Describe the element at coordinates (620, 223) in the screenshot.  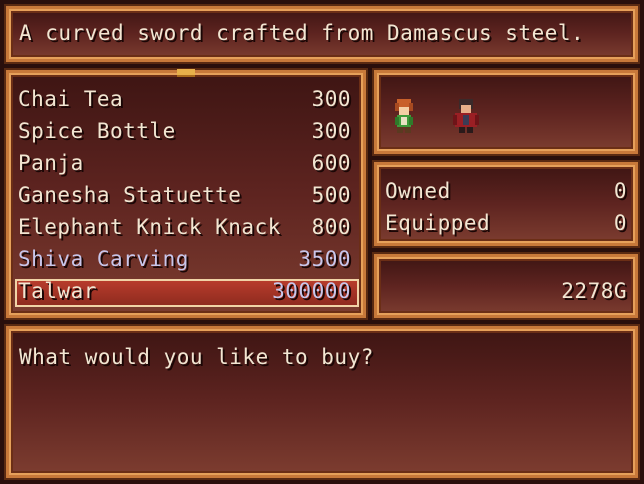
I see `equipped-value: 0` at that location.